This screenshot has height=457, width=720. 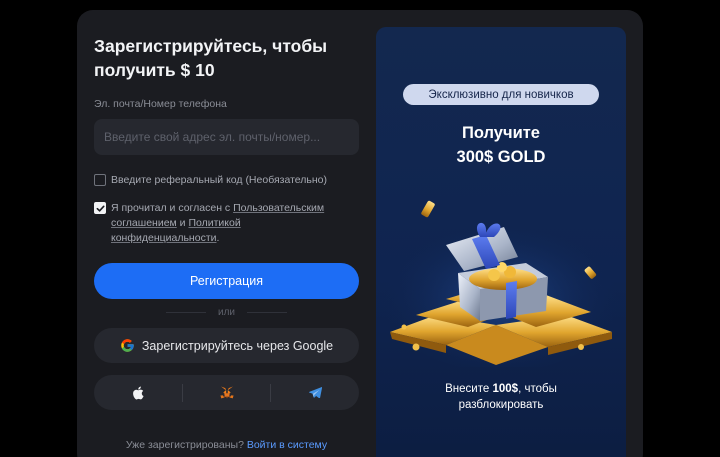 What do you see at coordinates (287, 445) in the screenshot?
I see `login-link: Войти в систему` at bounding box center [287, 445].